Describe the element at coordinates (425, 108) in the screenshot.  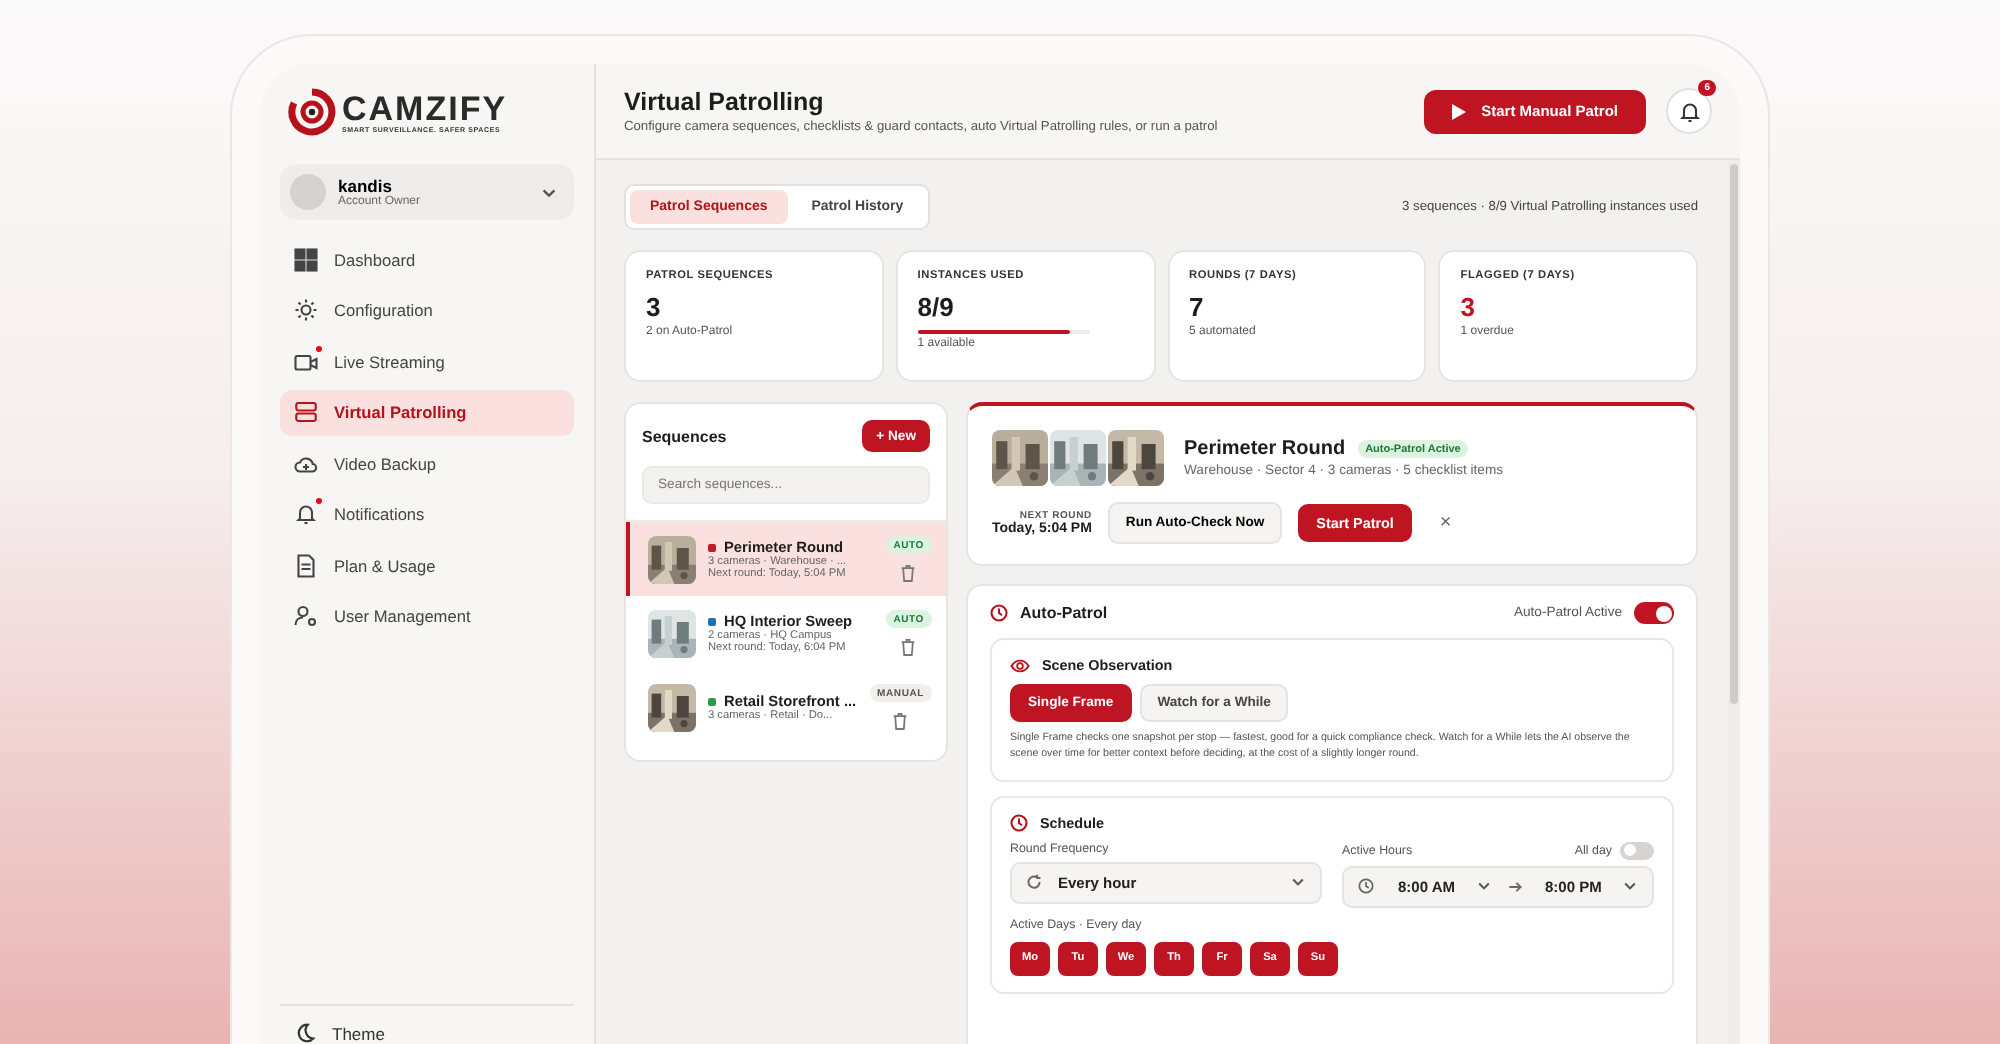
I see `brand-name: CAMZIFY` at that location.